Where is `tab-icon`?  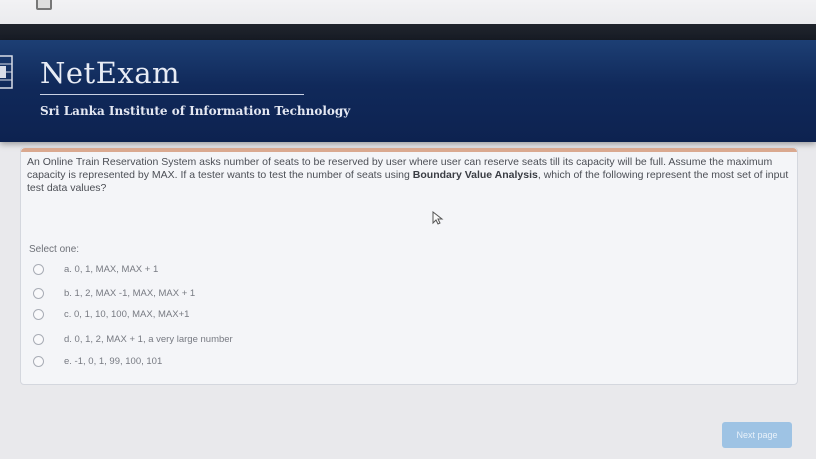
tab-icon is located at coordinates (44, 5).